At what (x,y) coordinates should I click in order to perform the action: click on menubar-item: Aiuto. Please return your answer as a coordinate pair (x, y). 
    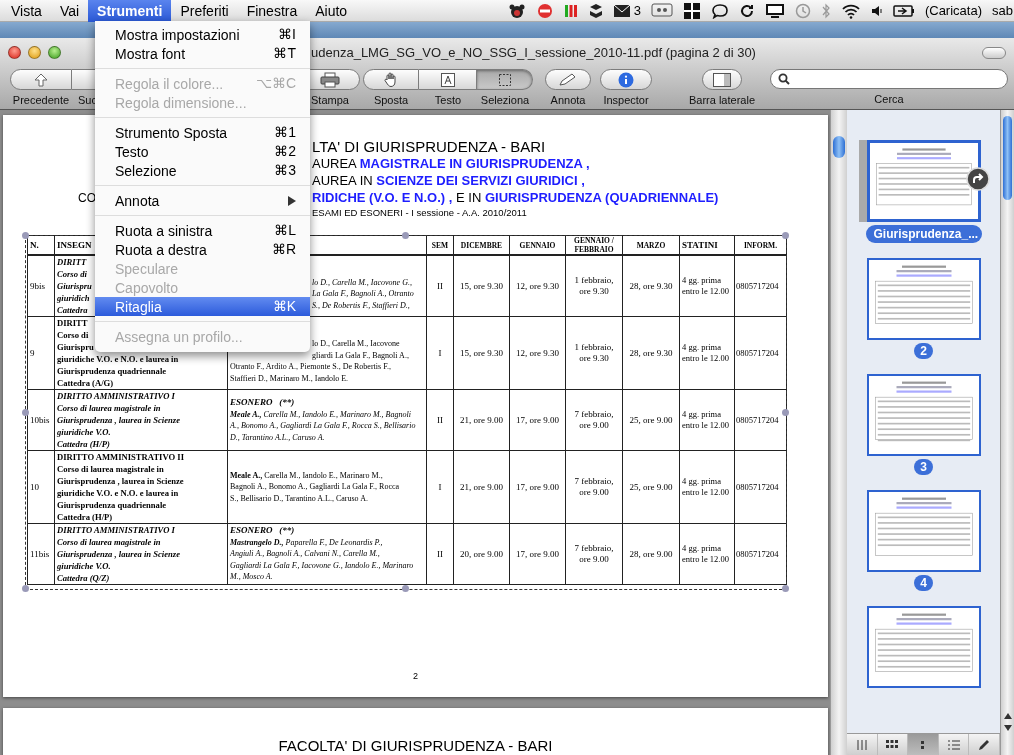
    Looking at the image, I should click on (331, 11).